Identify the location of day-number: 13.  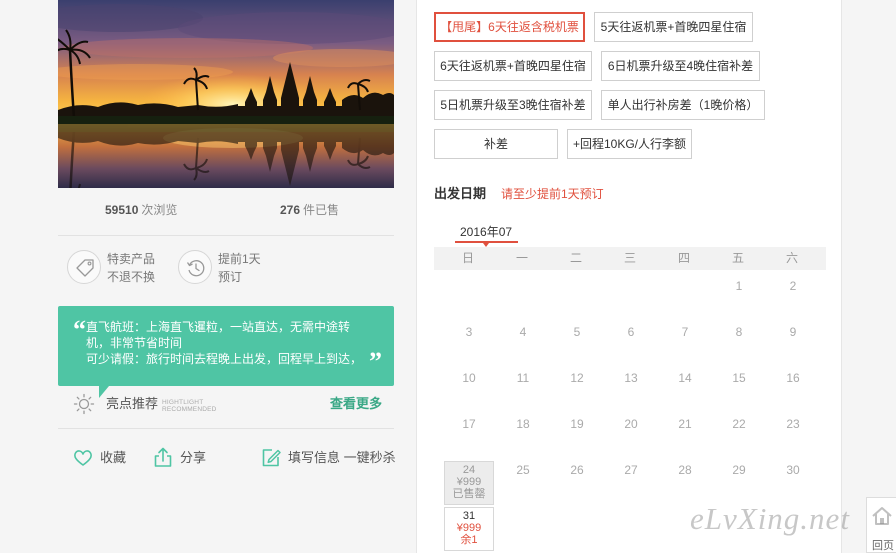
(631, 378).